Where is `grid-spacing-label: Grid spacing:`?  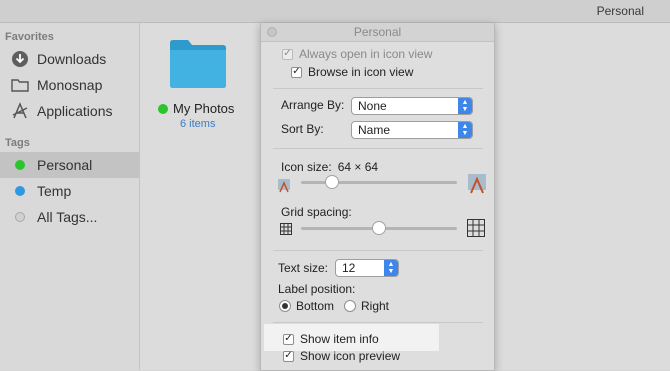
grid-spacing-label: Grid spacing: is located at coordinates (316, 212).